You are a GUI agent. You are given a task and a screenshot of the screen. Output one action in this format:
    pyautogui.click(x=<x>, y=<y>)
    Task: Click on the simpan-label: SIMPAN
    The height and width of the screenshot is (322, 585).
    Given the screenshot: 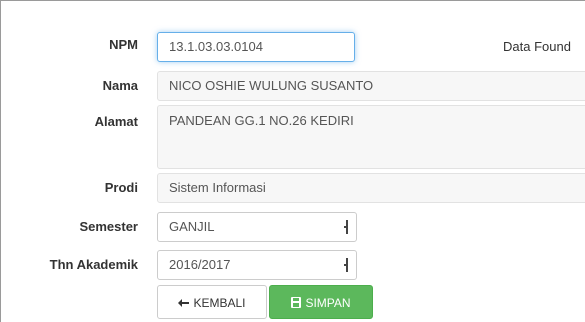 What is the action you would take?
    pyautogui.click(x=328, y=302)
    